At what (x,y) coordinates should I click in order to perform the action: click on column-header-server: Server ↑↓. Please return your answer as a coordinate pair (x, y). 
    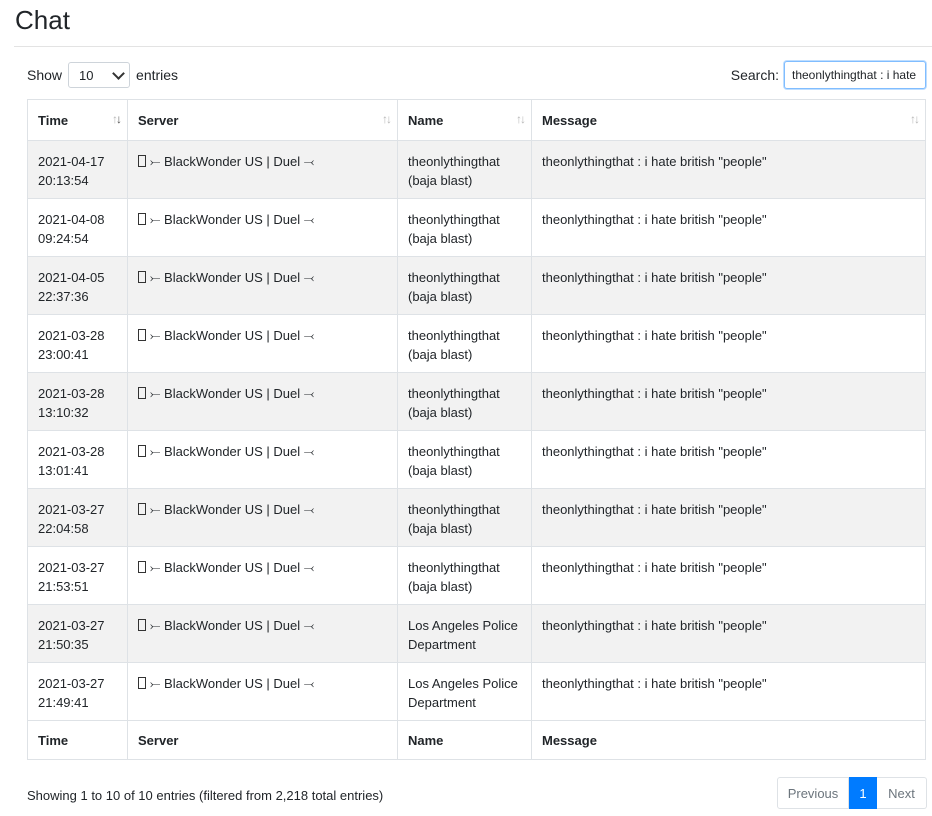
    Looking at the image, I should click on (262, 120).